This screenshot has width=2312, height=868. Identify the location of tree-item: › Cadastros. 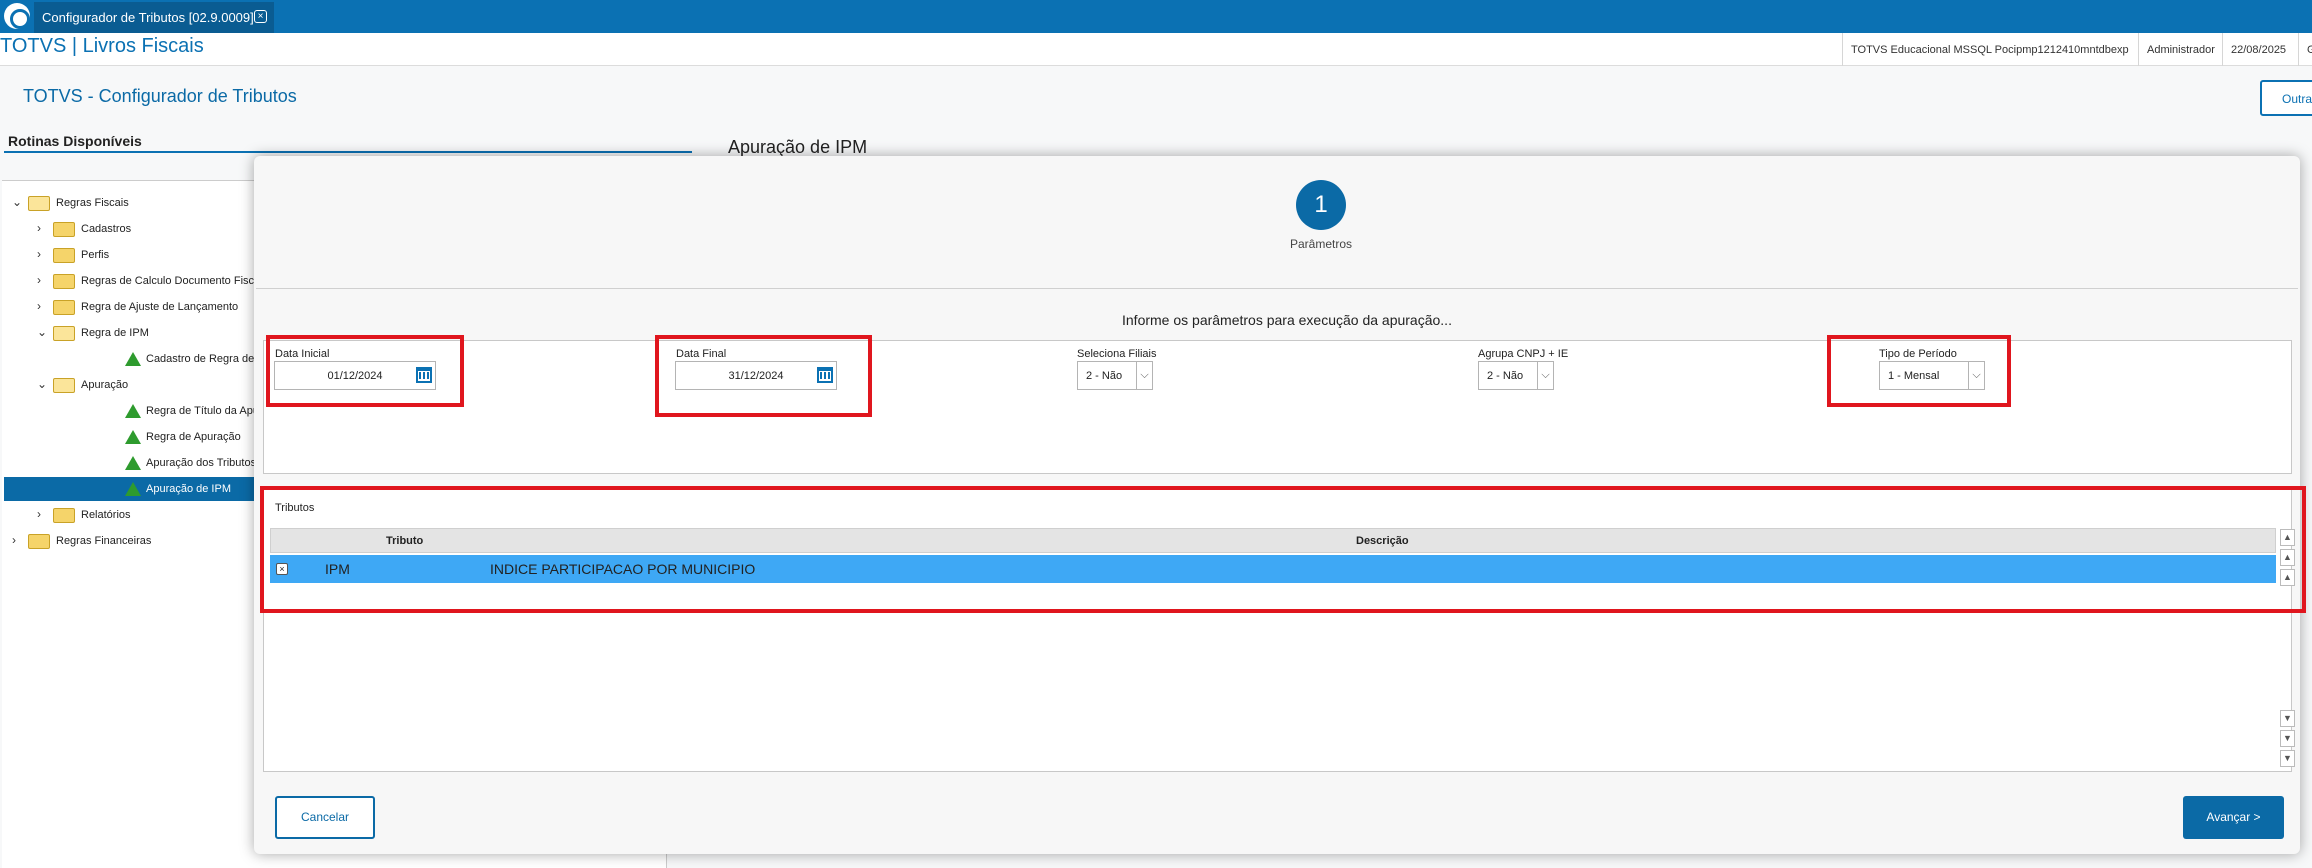
(127, 229).